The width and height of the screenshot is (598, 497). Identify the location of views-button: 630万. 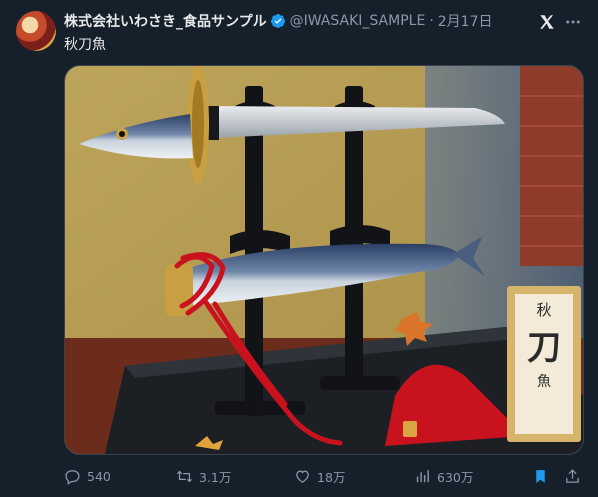
(443, 476).